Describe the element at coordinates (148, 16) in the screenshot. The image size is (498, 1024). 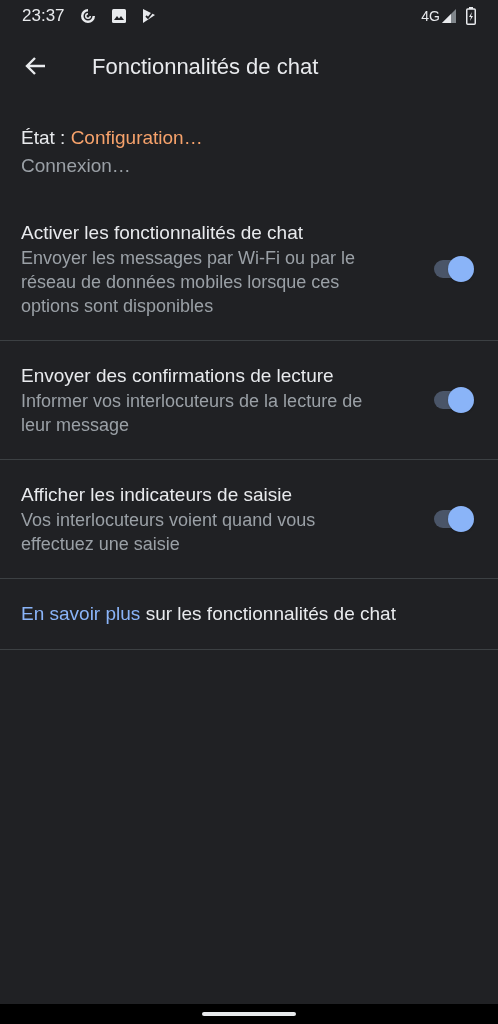
I see `checkmark-icon` at that location.